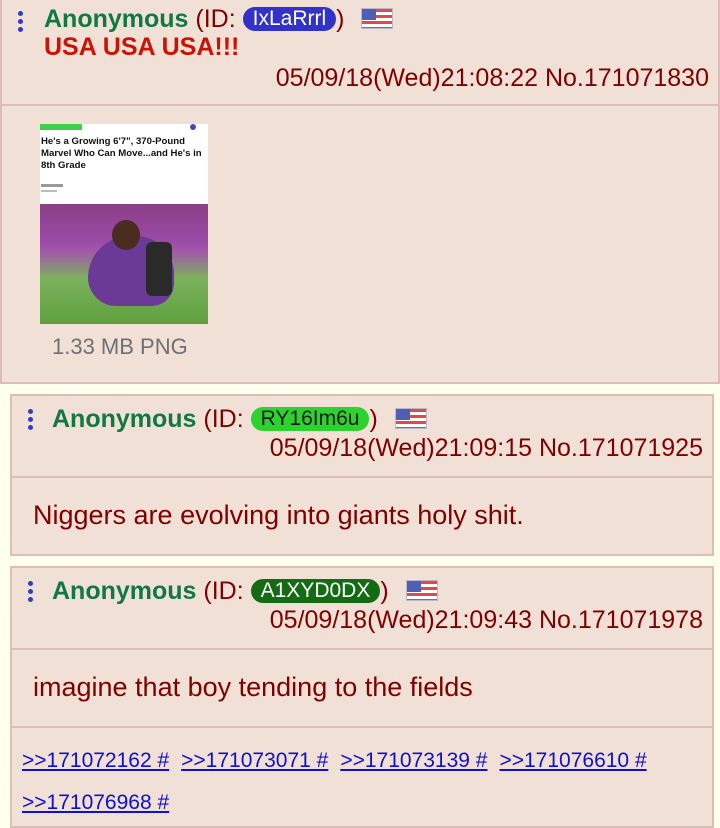  What do you see at coordinates (61, 127) in the screenshot?
I see `category-tag` at bounding box center [61, 127].